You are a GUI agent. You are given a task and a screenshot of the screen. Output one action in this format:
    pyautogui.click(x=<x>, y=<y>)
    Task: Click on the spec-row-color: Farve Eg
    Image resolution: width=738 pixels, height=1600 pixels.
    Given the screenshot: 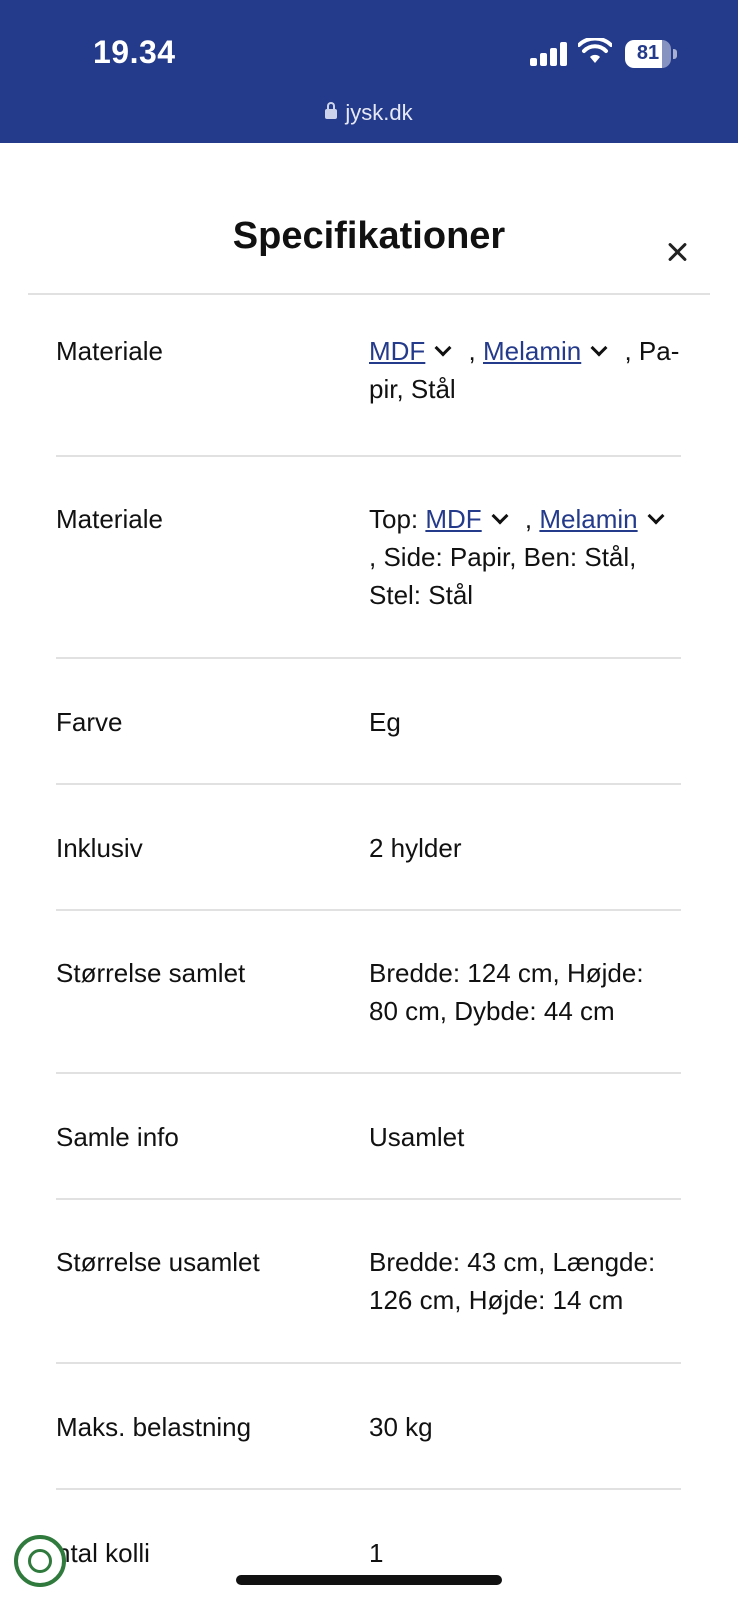 What is the action you would take?
    pyautogui.click(x=368, y=722)
    